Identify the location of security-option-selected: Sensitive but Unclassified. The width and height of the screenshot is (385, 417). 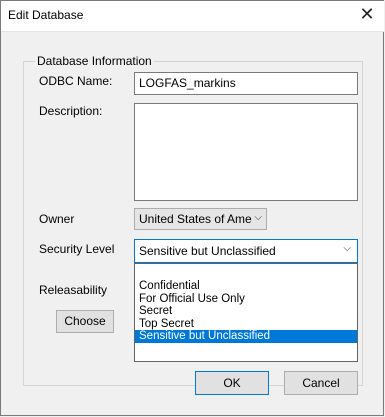
(246, 336).